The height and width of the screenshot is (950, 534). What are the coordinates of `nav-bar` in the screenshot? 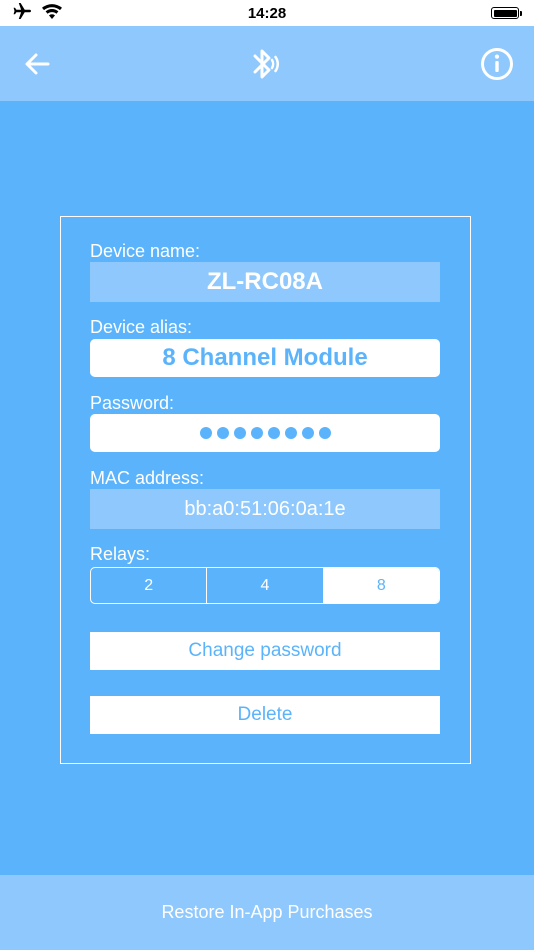 It's located at (267, 63).